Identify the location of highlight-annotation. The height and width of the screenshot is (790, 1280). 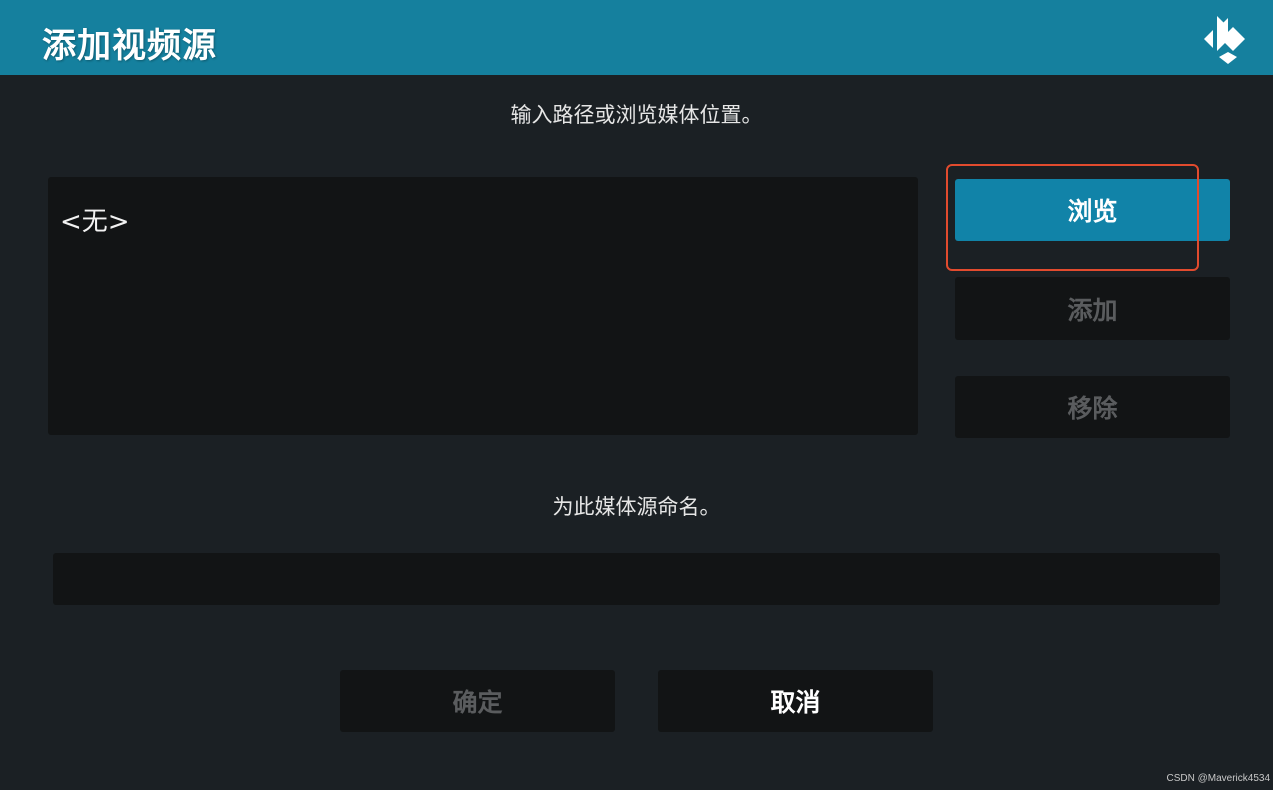
(1072, 217).